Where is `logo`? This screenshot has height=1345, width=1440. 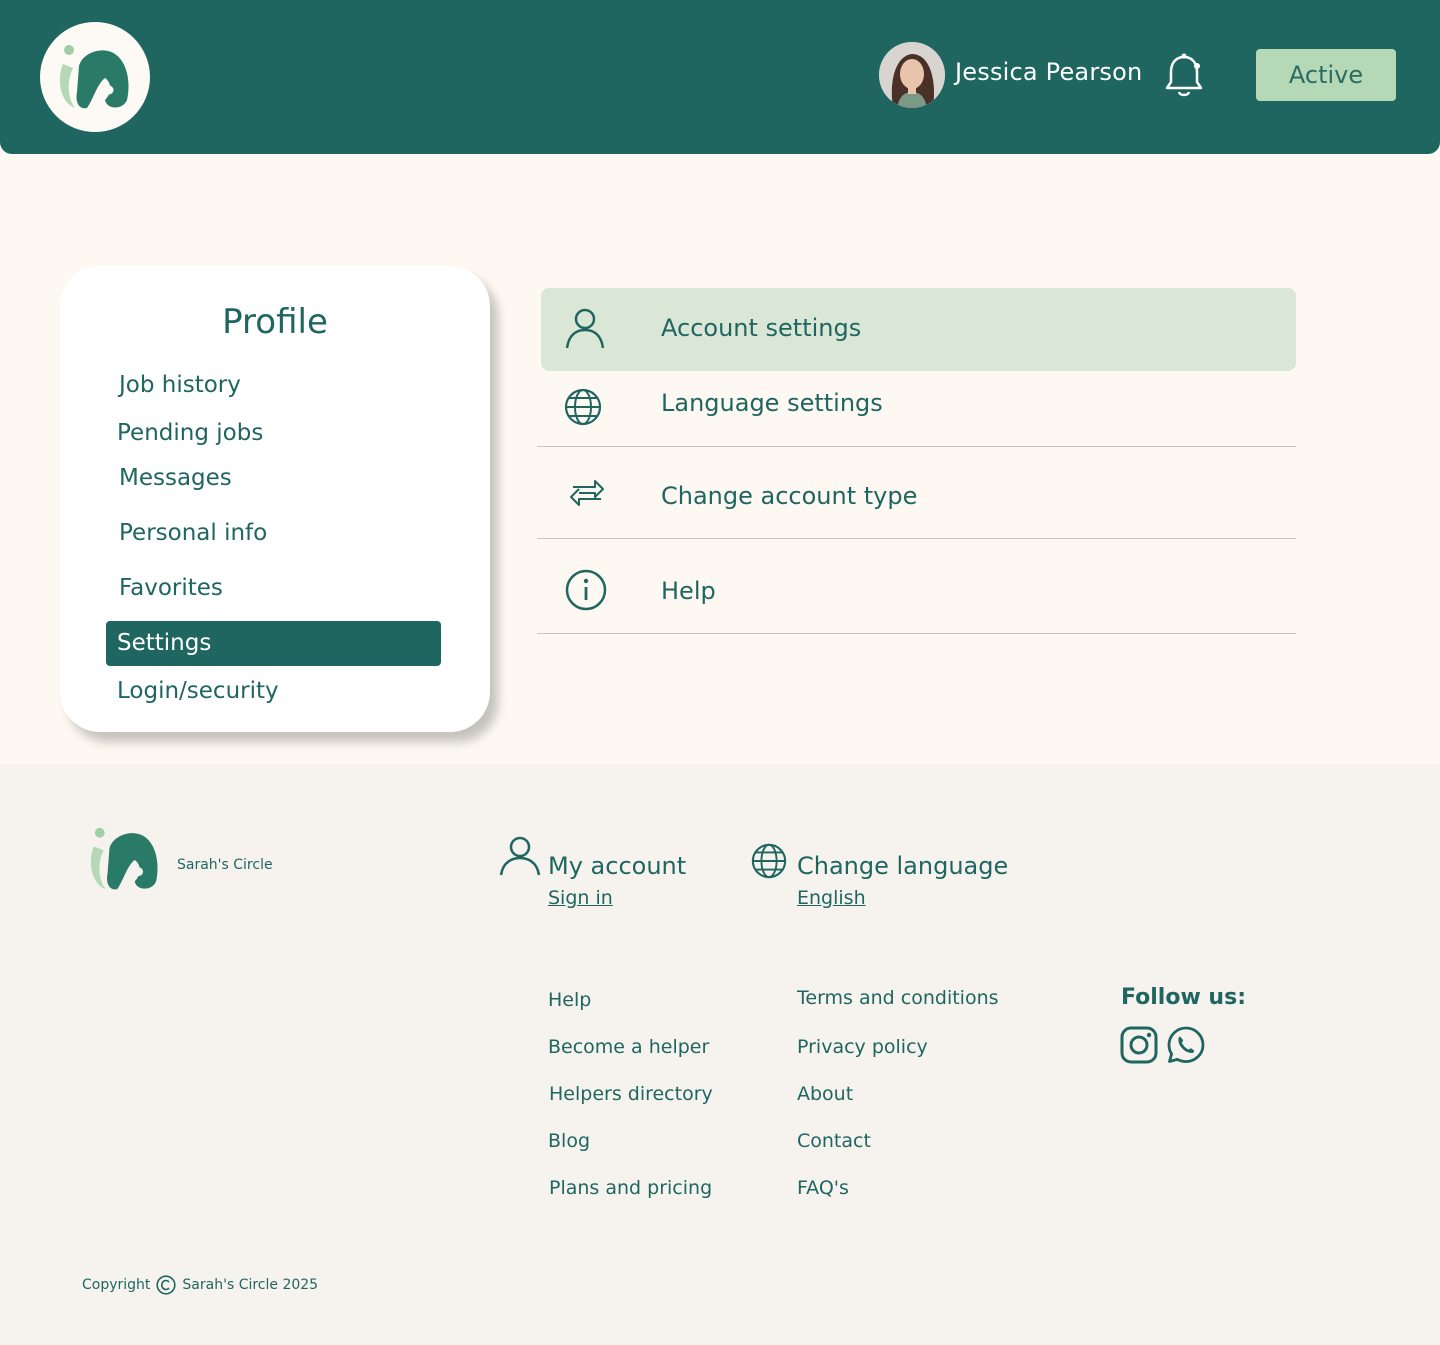
logo is located at coordinates (95, 77).